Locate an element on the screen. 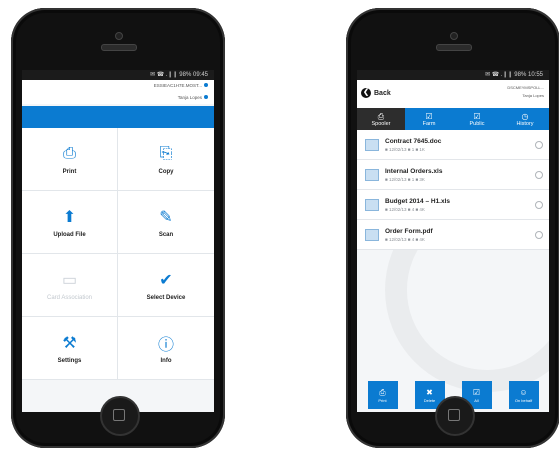 This screenshot has height=457, width=559. copy-tile: ⎘ Copy is located at coordinates (166, 159).